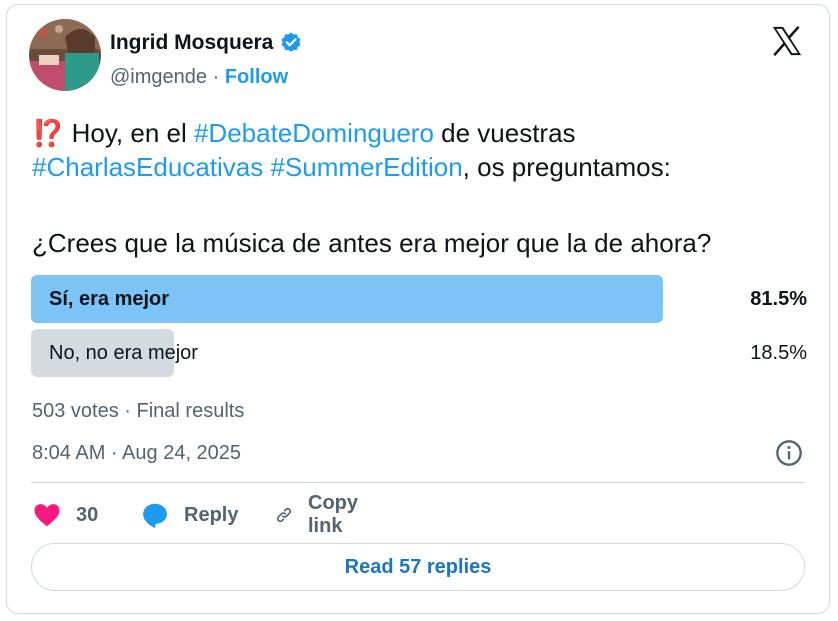 Image resolution: width=838 pixels, height=621 pixels. What do you see at coordinates (778, 353) in the screenshot?
I see `poll-option-percent: 18.5%` at bounding box center [778, 353].